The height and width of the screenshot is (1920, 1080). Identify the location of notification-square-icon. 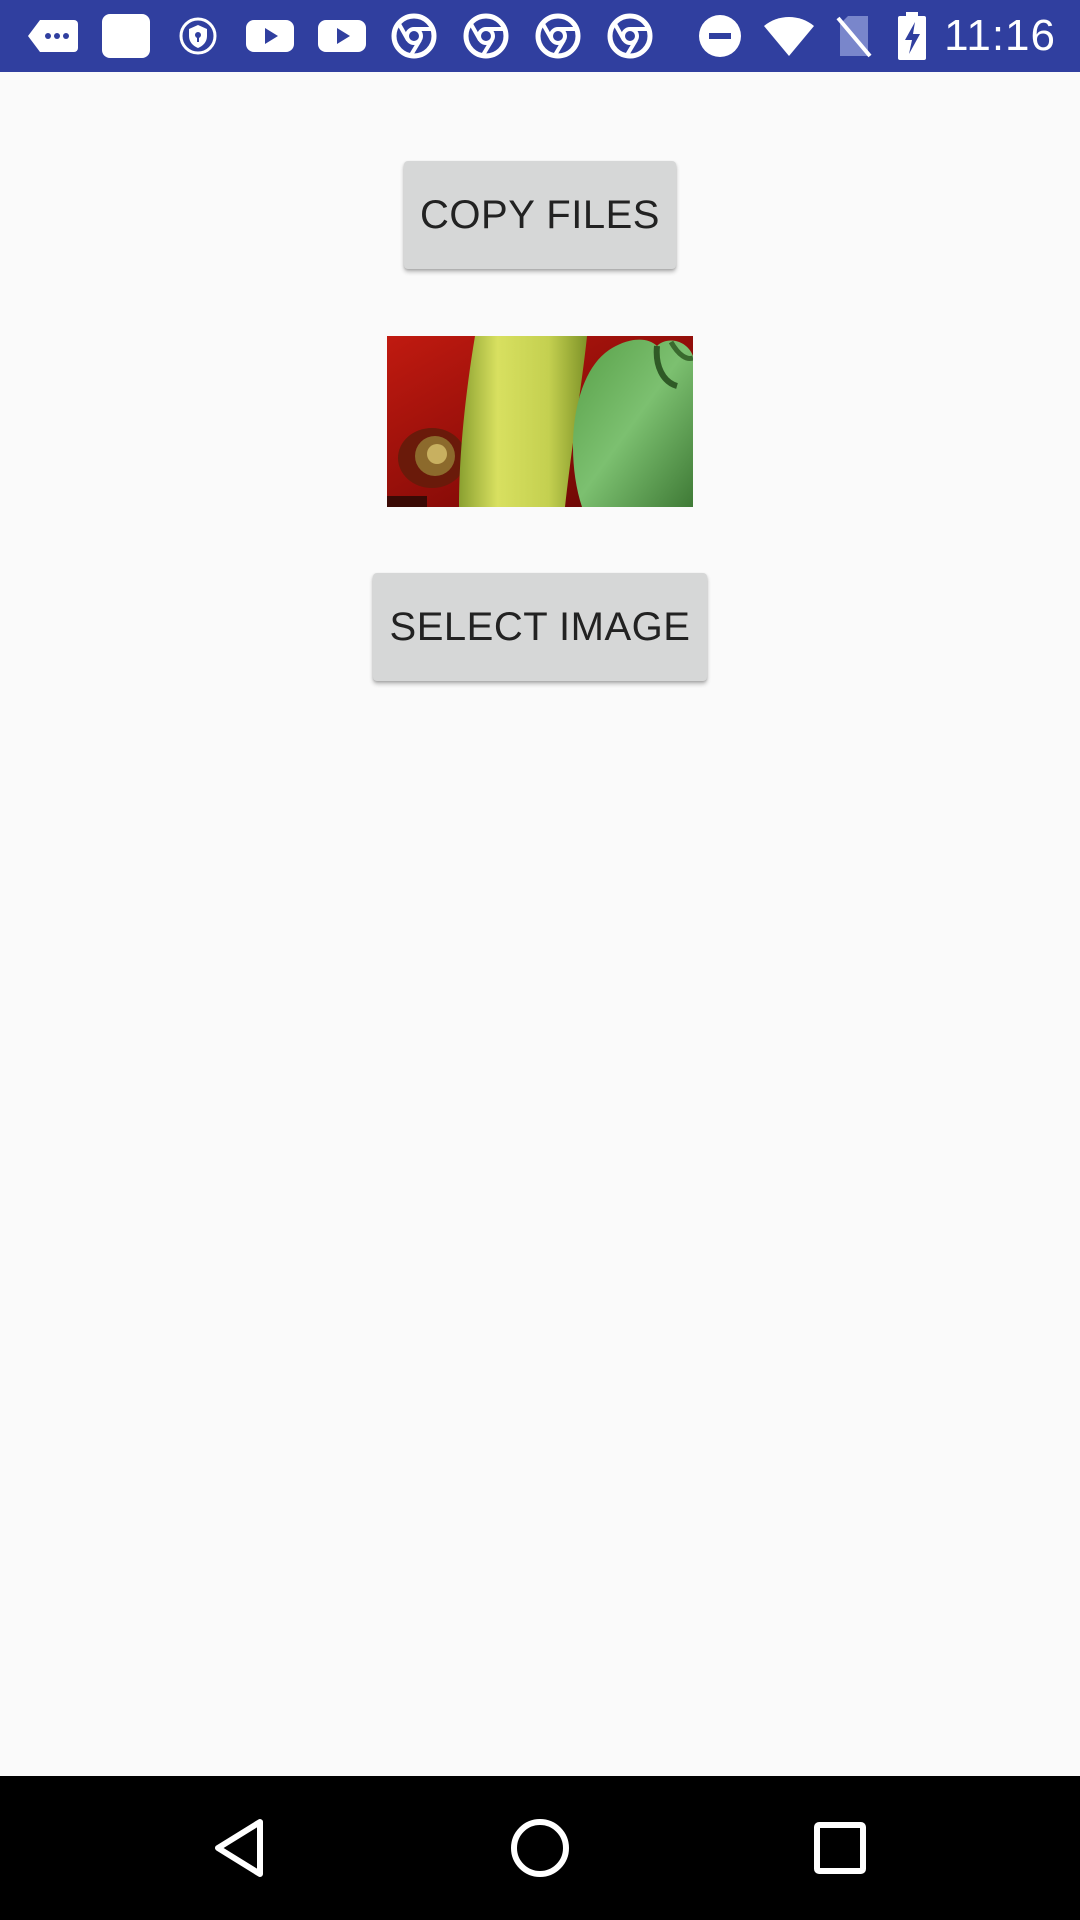
(126, 36).